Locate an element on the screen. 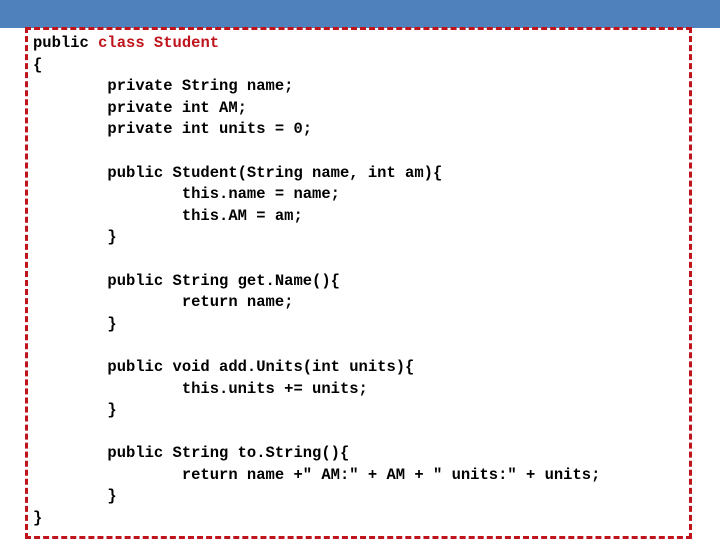  class-name-highlight: class Student is located at coordinates (159, 43).